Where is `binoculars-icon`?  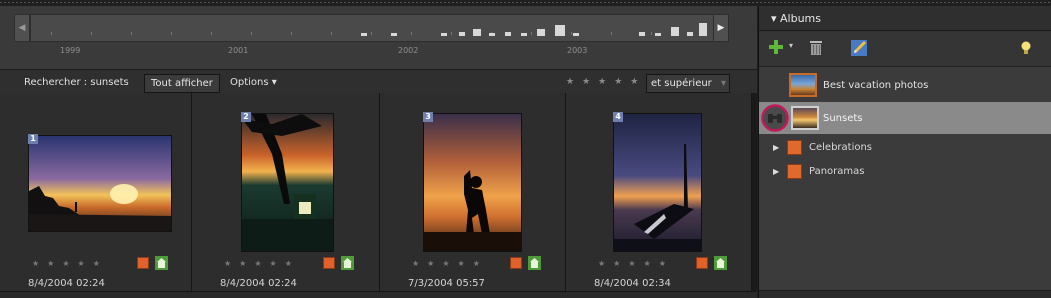 binoculars-icon is located at coordinates (775, 118).